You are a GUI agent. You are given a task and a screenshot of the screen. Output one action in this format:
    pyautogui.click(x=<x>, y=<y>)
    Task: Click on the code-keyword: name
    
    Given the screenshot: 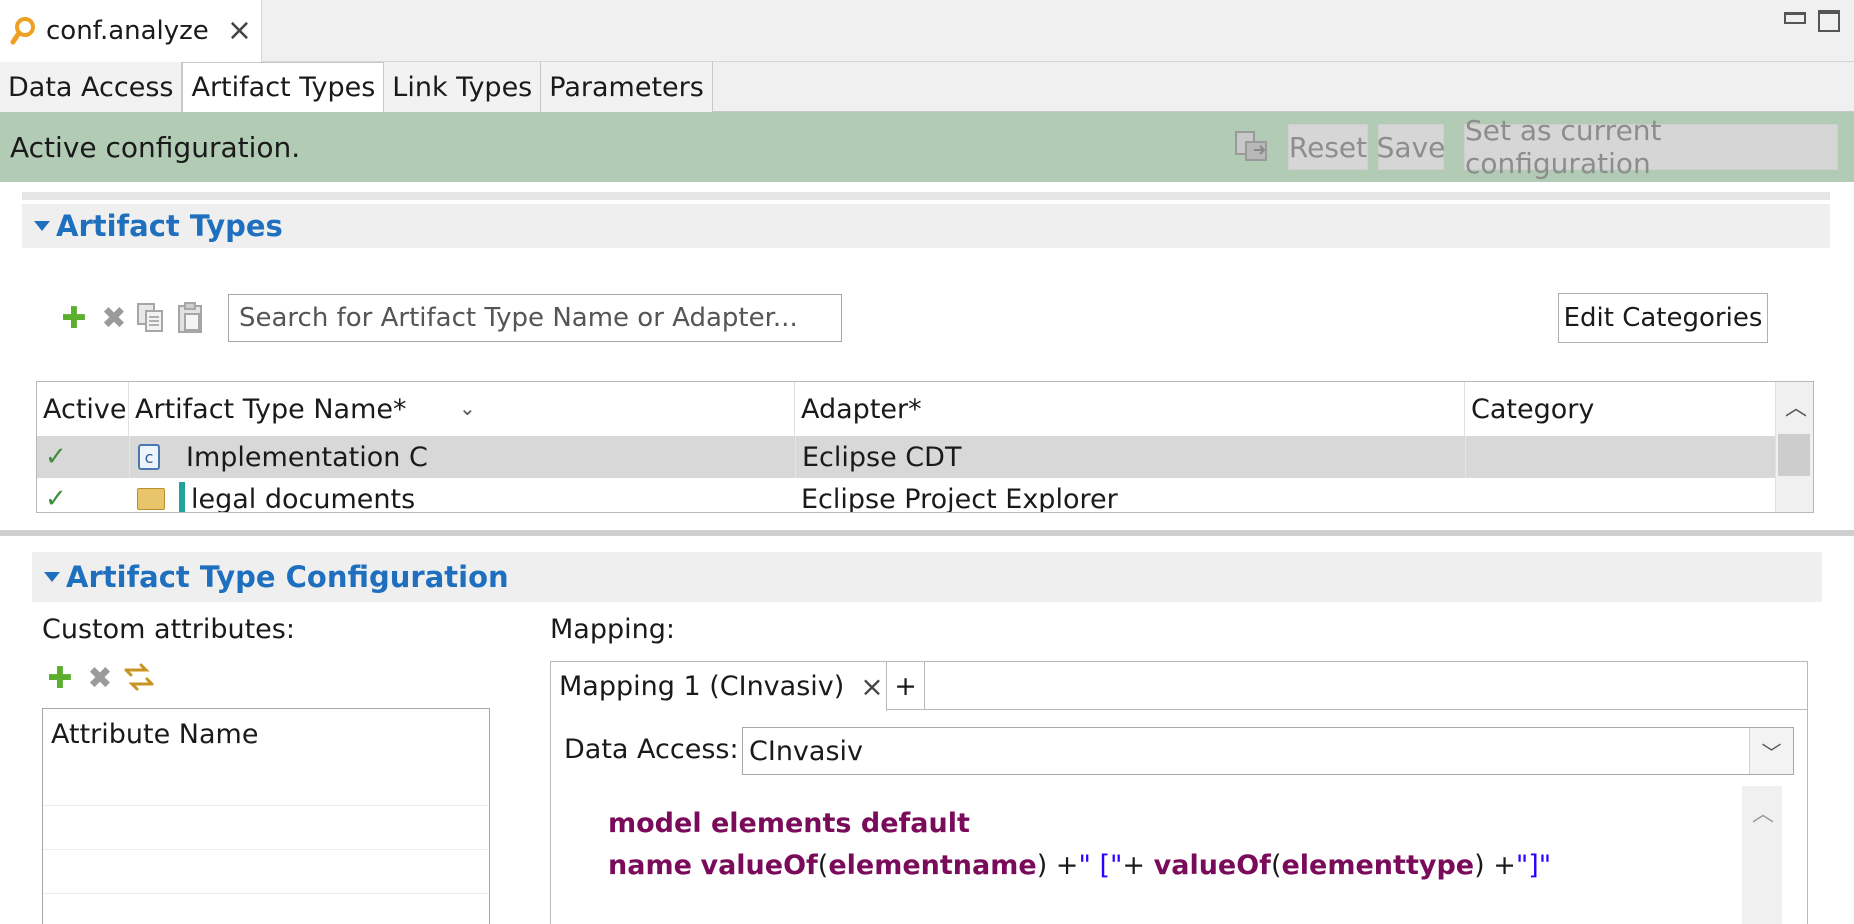 What is the action you would take?
    pyautogui.click(x=650, y=865)
    